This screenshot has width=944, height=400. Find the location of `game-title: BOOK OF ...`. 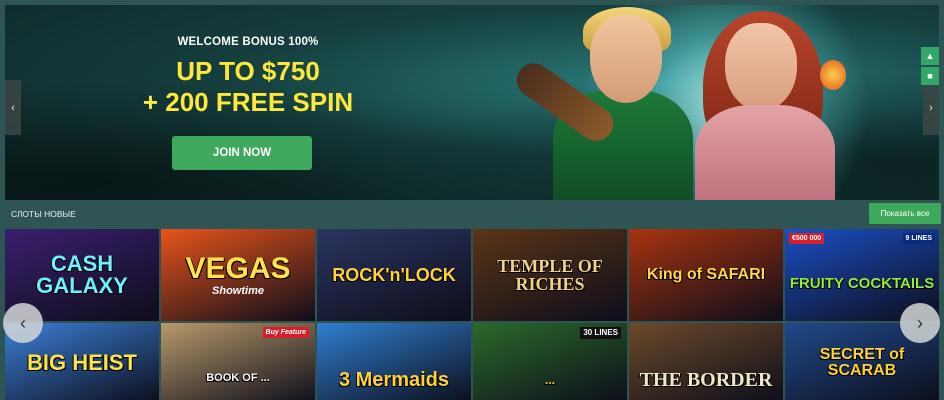

game-title: BOOK OF ... is located at coordinates (238, 377).